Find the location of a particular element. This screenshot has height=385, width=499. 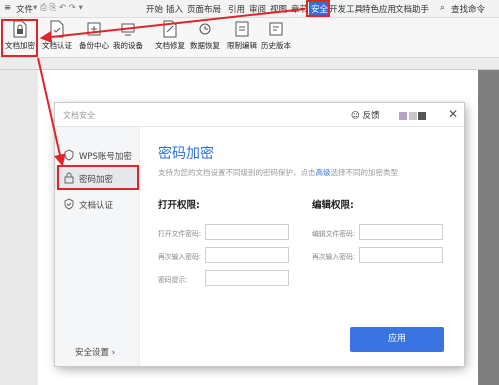

menu-tab-features: 特色应用 is located at coordinates (379, 9).